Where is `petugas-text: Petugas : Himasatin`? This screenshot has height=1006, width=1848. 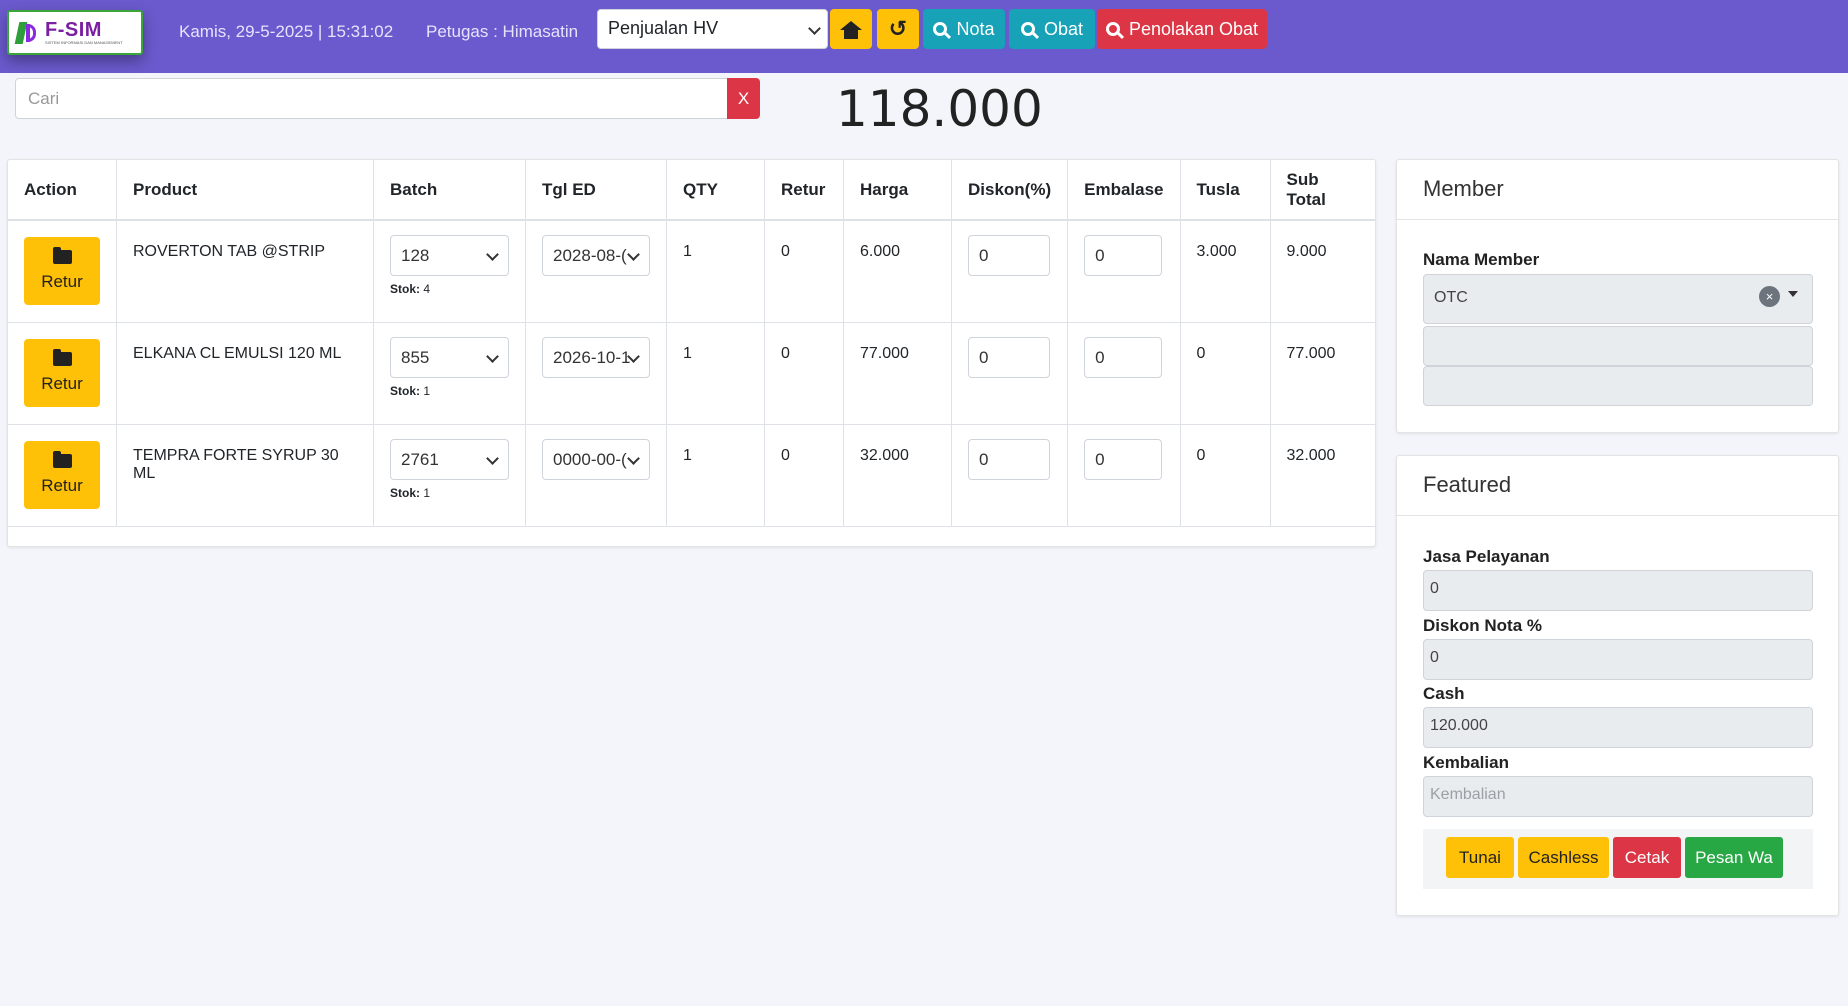
petugas-text: Petugas : Himasatin is located at coordinates (502, 31).